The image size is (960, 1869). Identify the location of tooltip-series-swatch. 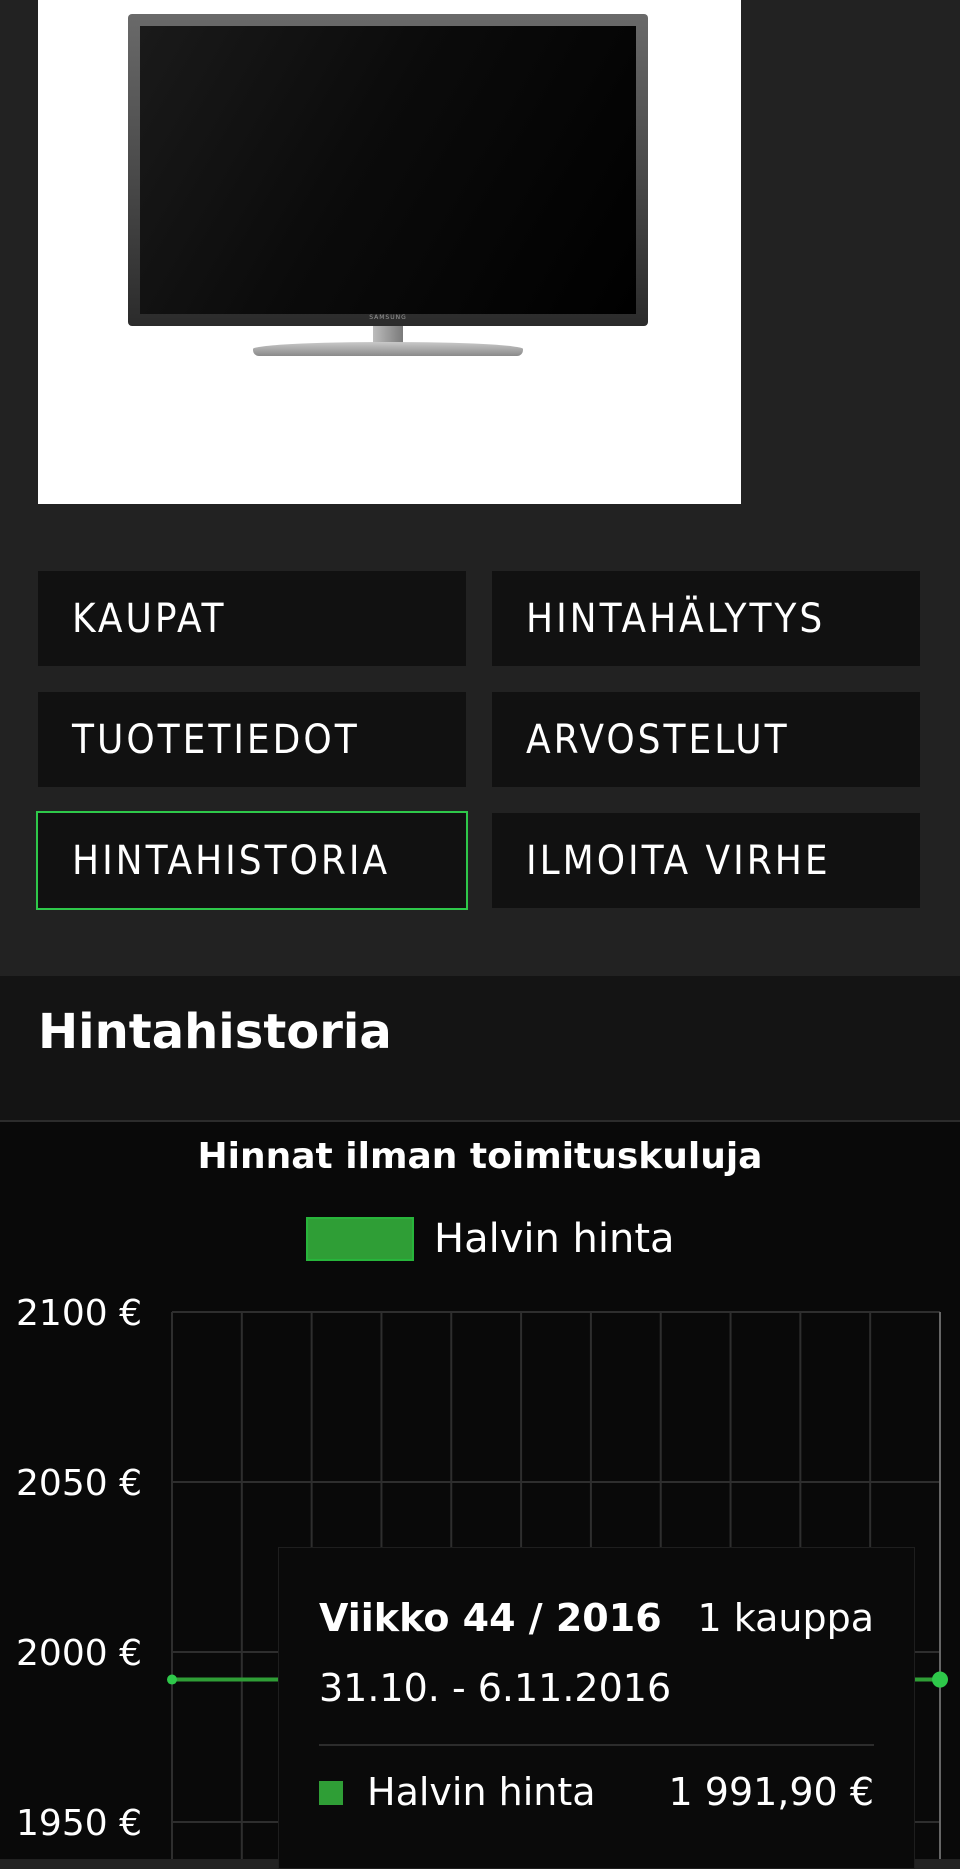
(331, 1793).